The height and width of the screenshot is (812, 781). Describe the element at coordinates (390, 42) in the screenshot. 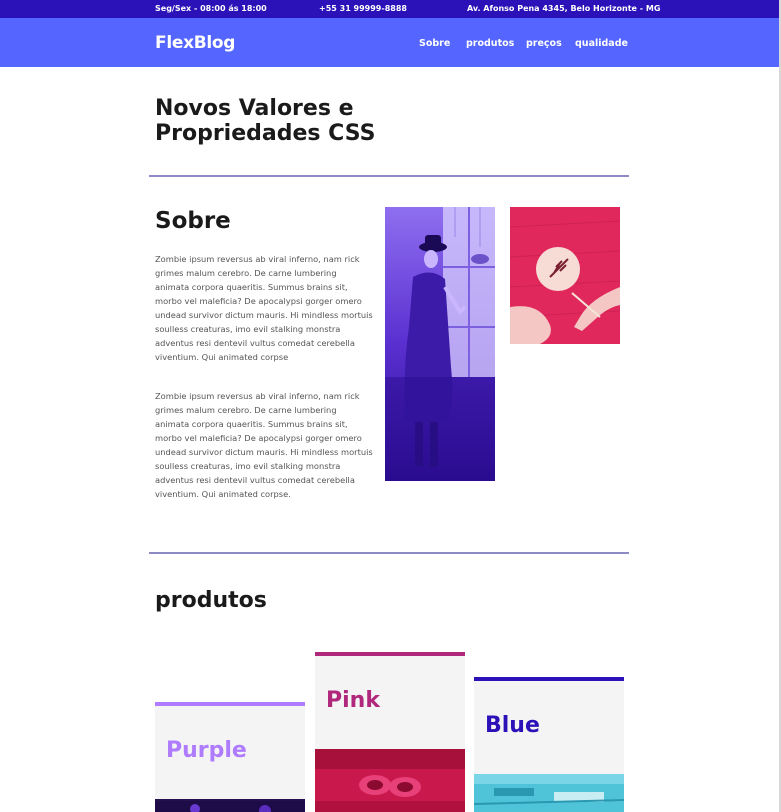

I see `navbar: FlexBlog Sobre produtos preços qualidade` at that location.